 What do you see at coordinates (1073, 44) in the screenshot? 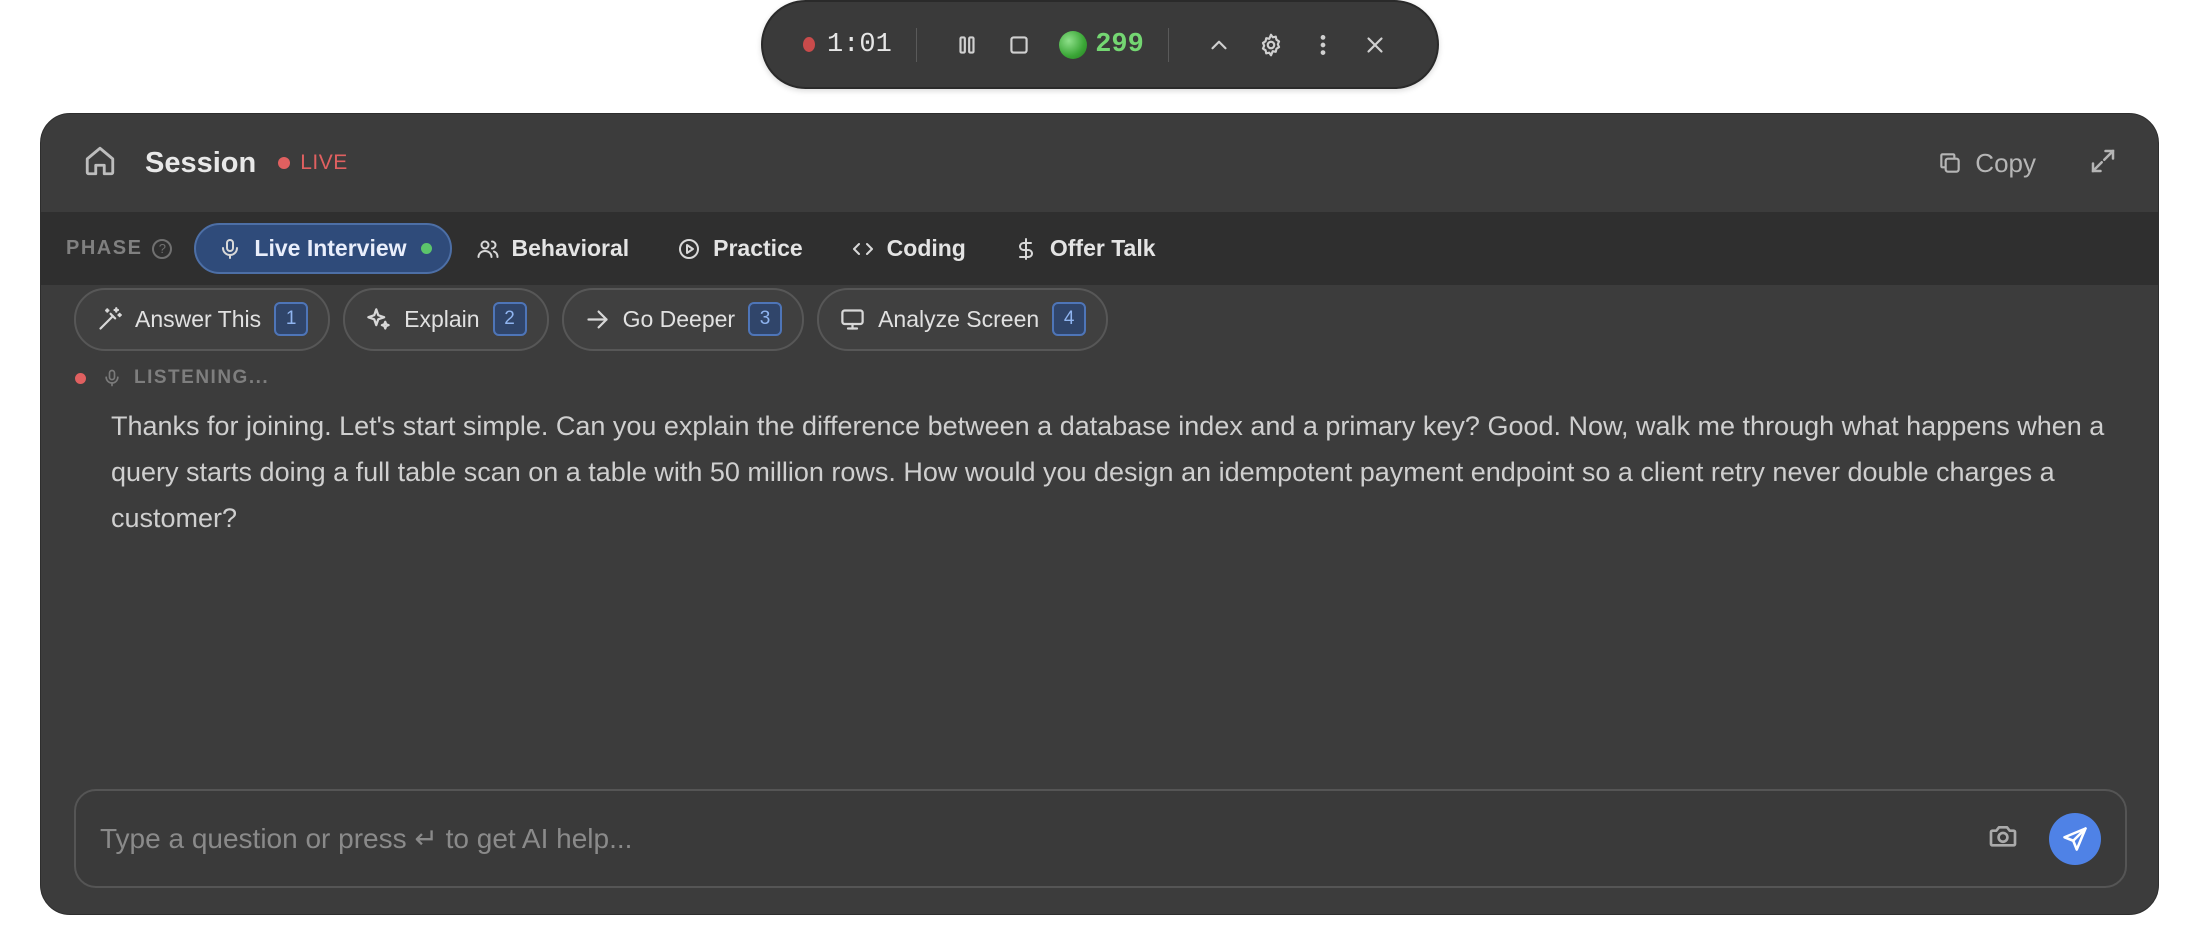
I see `credit-coin-icon` at bounding box center [1073, 44].